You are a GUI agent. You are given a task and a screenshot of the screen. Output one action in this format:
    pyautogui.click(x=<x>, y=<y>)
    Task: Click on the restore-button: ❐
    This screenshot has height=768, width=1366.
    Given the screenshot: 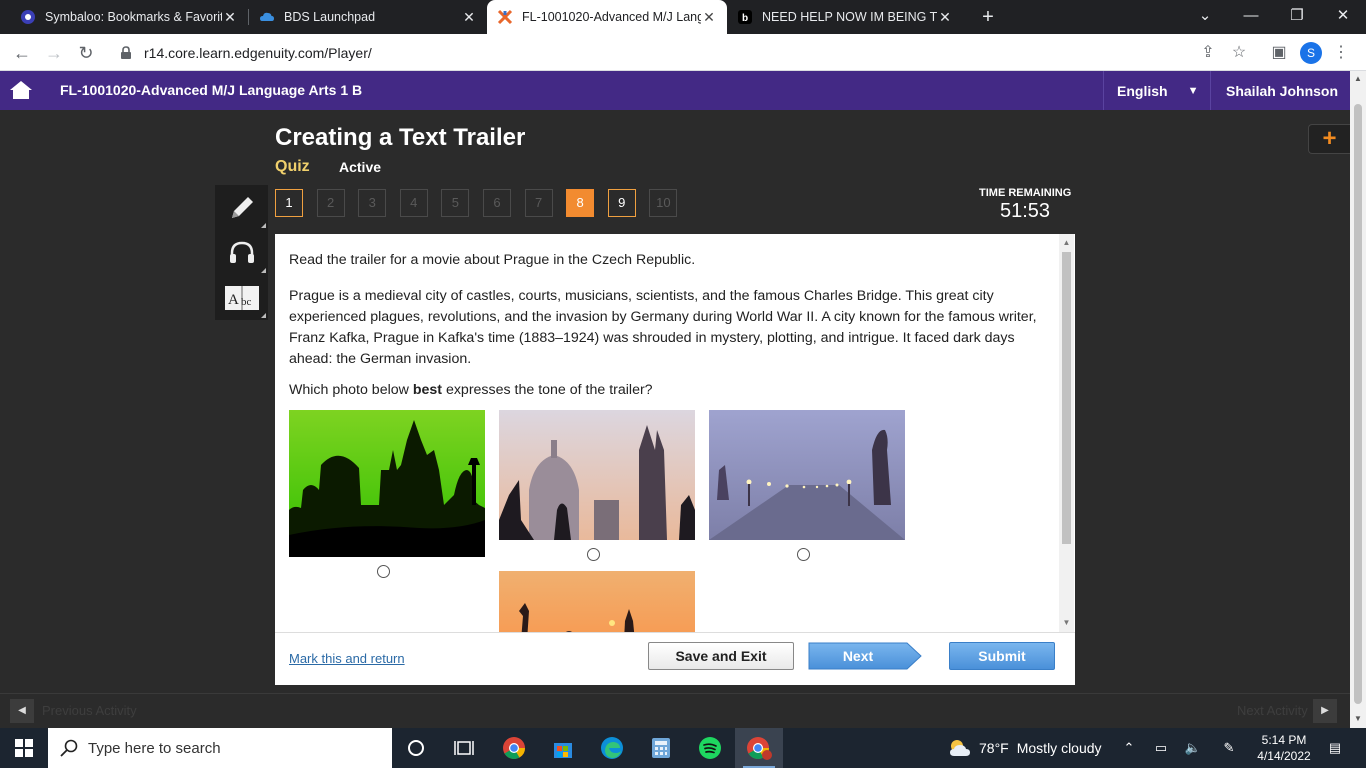 What is the action you would take?
    pyautogui.click(x=1297, y=17)
    